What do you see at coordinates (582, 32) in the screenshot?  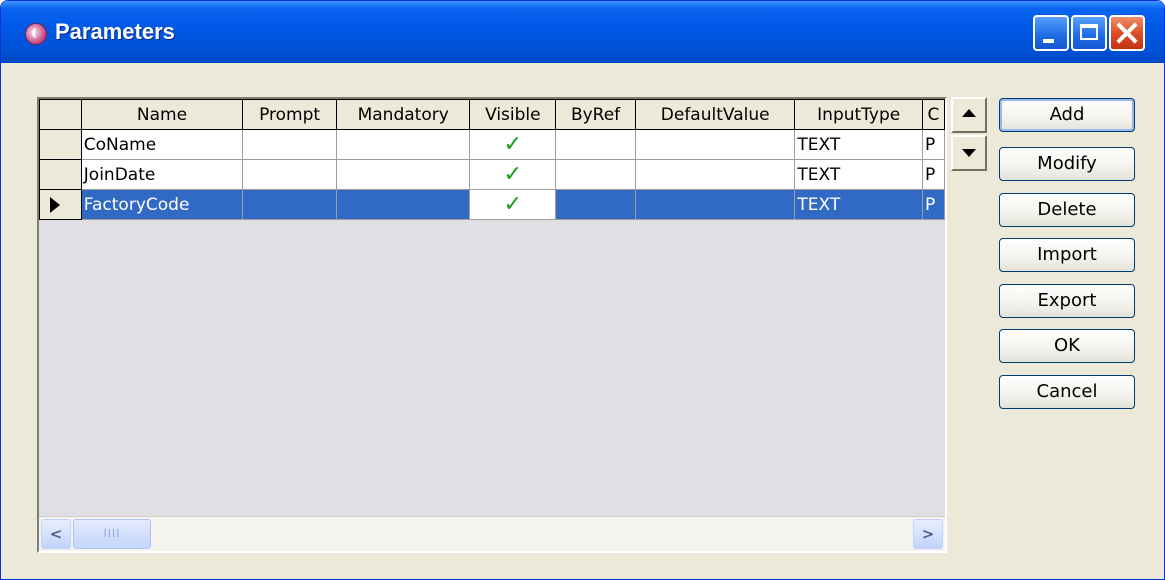 I see `title-bar: Parameters` at bounding box center [582, 32].